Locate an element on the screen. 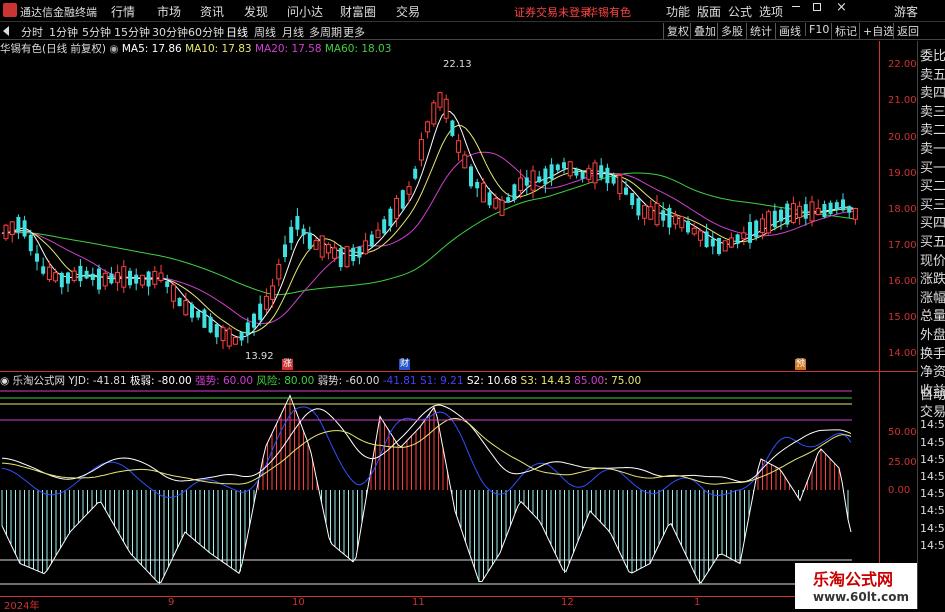  tool-add-favorite: +自选 is located at coordinates (876, 31).